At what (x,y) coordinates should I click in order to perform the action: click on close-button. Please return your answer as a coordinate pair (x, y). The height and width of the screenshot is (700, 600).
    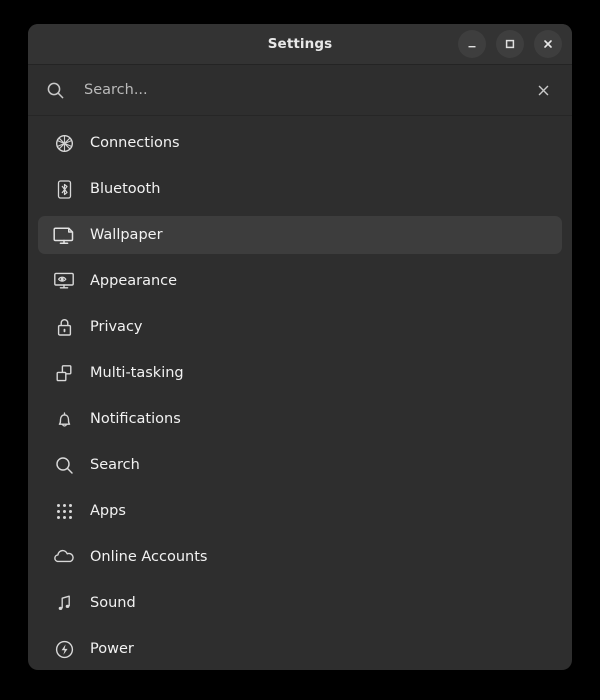
    Looking at the image, I should click on (548, 44).